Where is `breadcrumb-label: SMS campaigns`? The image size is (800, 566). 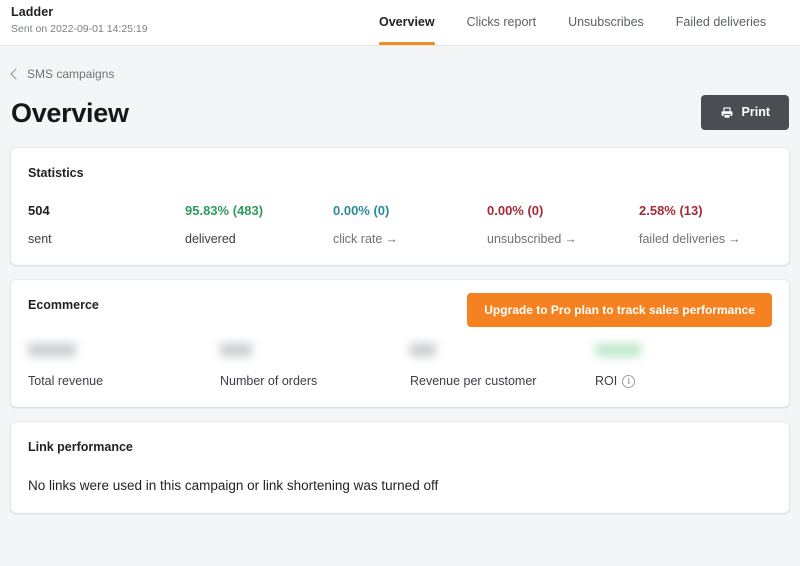
breadcrumb-label: SMS campaigns is located at coordinates (71, 74).